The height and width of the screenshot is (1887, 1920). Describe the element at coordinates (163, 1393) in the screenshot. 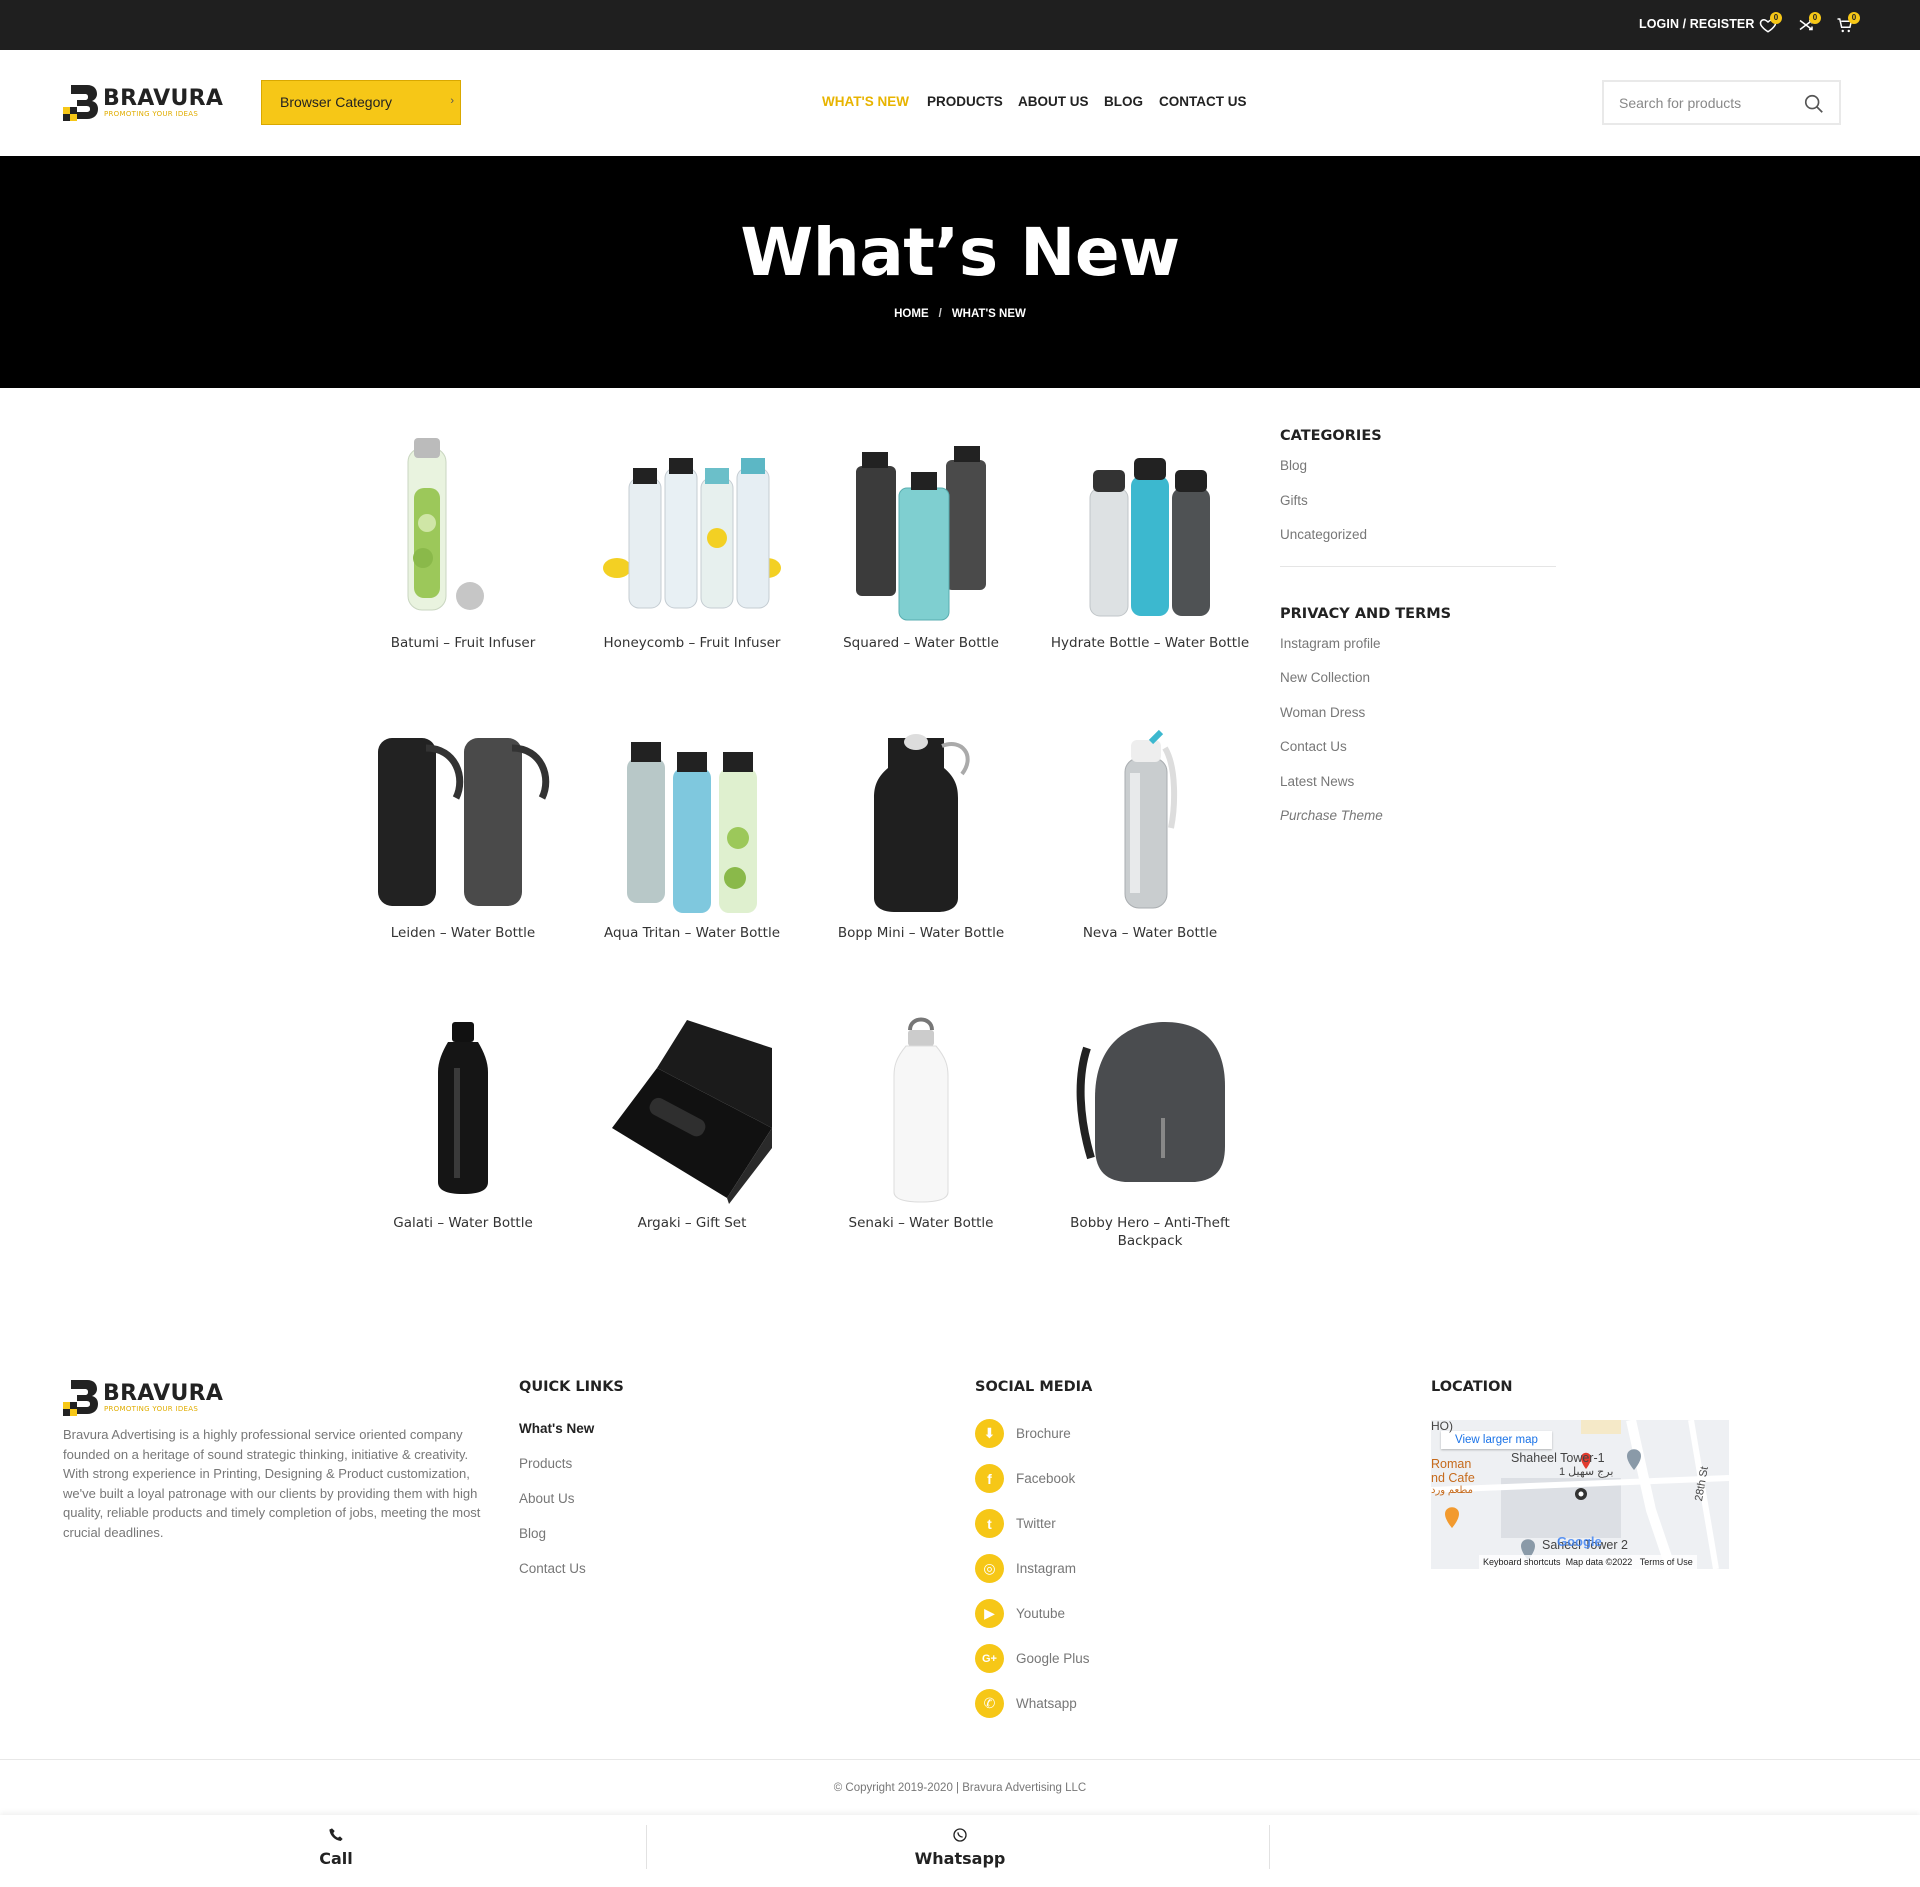

I see `logo-text: BRAVURA` at that location.